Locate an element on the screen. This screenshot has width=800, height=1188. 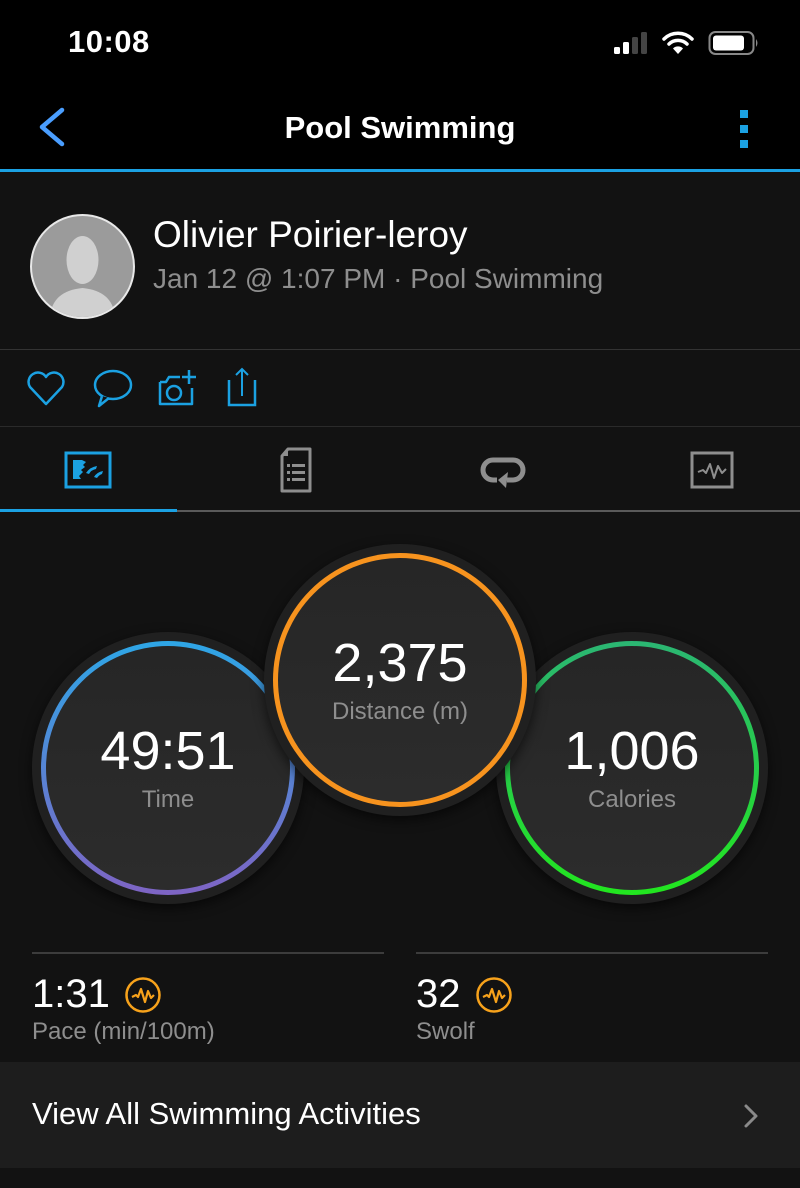
swim-overview-icon is located at coordinates (88, 469).